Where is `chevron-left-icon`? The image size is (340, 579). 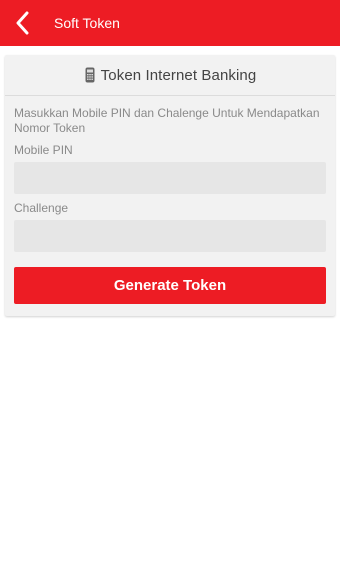 chevron-left-icon is located at coordinates (22, 23).